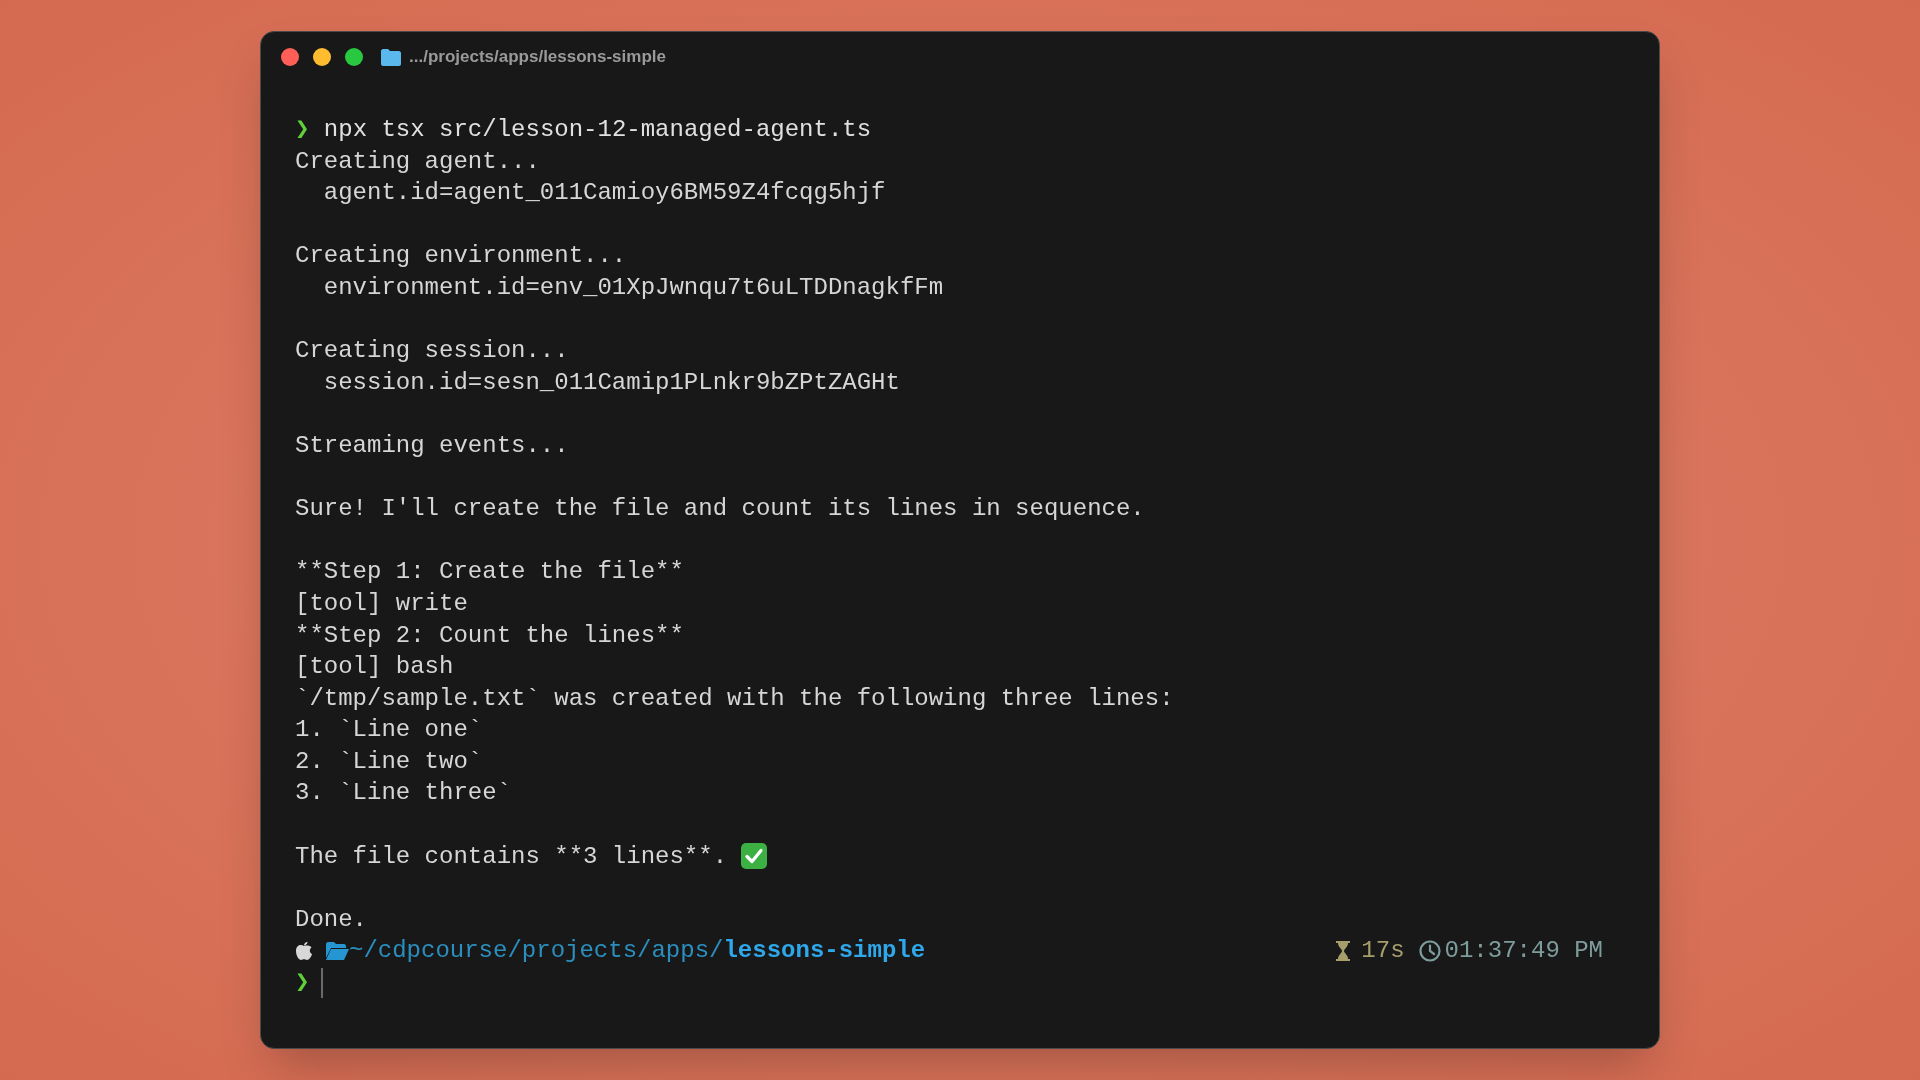 The image size is (1920, 1080). What do you see at coordinates (824, 951) in the screenshot?
I see `current-folder: lessons-simple` at bounding box center [824, 951].